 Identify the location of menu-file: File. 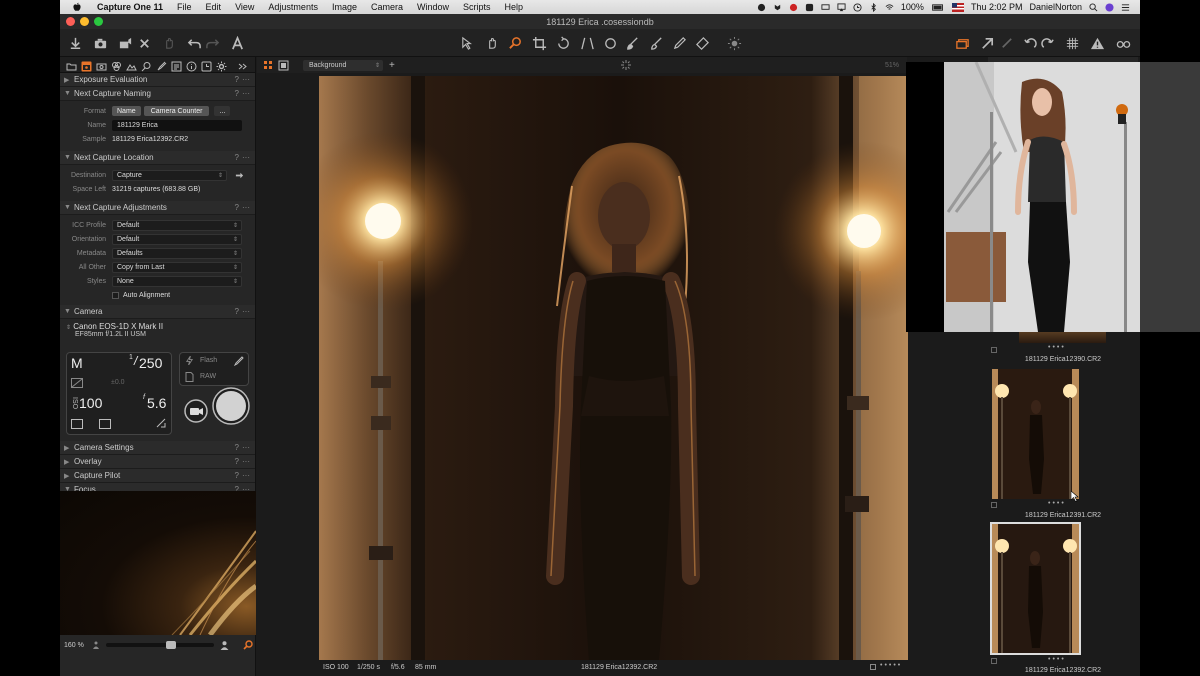
(184, 7).